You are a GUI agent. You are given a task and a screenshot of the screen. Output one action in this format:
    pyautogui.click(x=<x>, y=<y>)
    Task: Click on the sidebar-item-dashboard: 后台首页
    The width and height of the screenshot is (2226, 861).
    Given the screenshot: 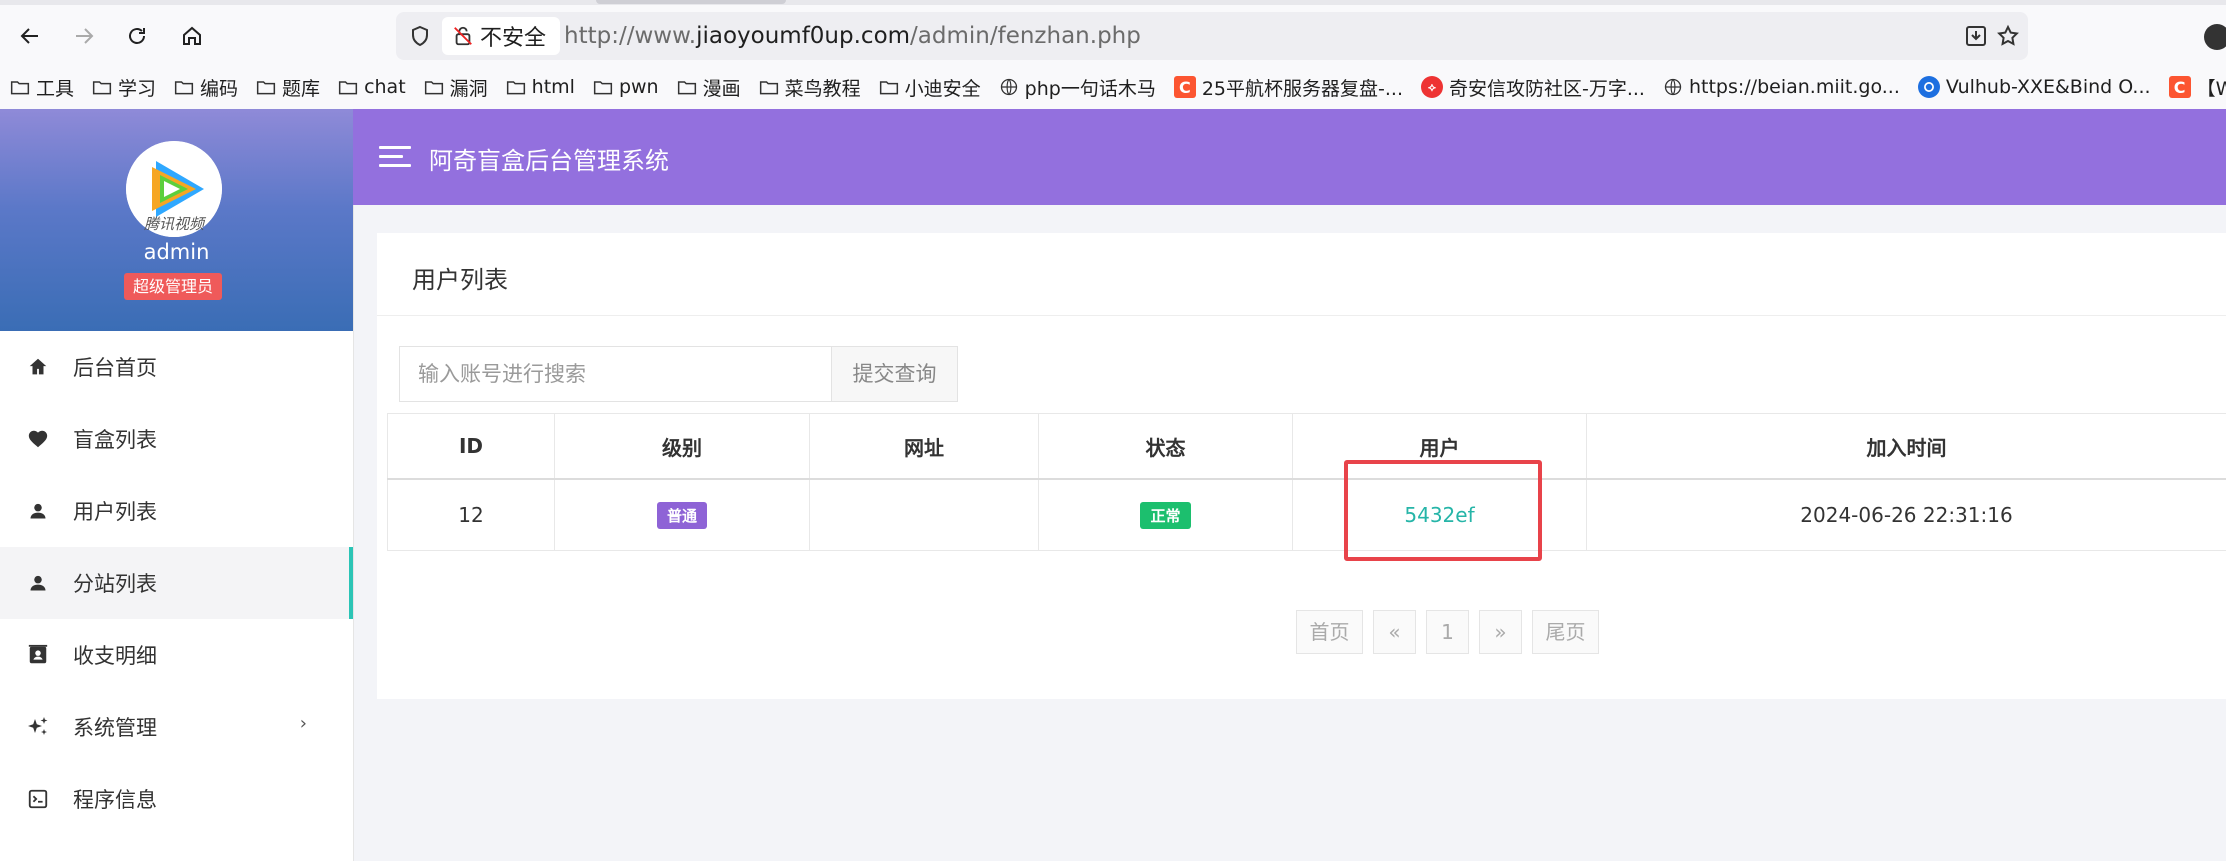 What is the action you would take?
    pyautogui.click(x=176, y=367)
    